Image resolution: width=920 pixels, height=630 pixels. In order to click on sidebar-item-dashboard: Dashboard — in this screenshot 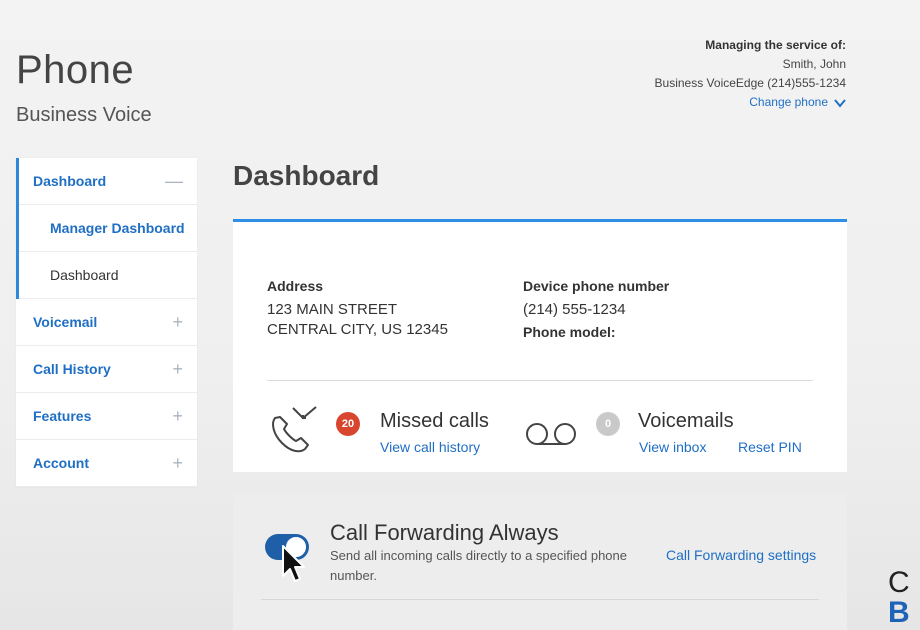, I will do `click(108, 181)`.